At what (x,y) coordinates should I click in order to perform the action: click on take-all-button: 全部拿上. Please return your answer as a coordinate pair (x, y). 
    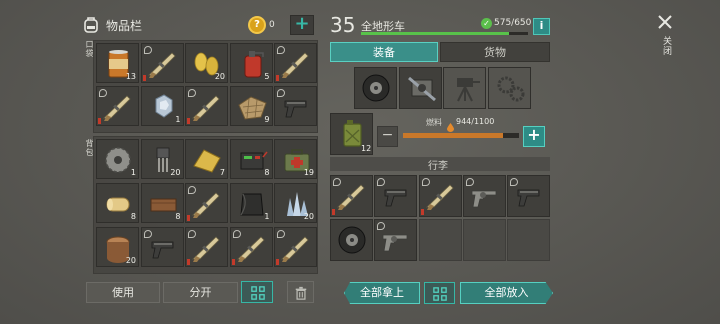
    Looking at the image, I should click on (382, 293).